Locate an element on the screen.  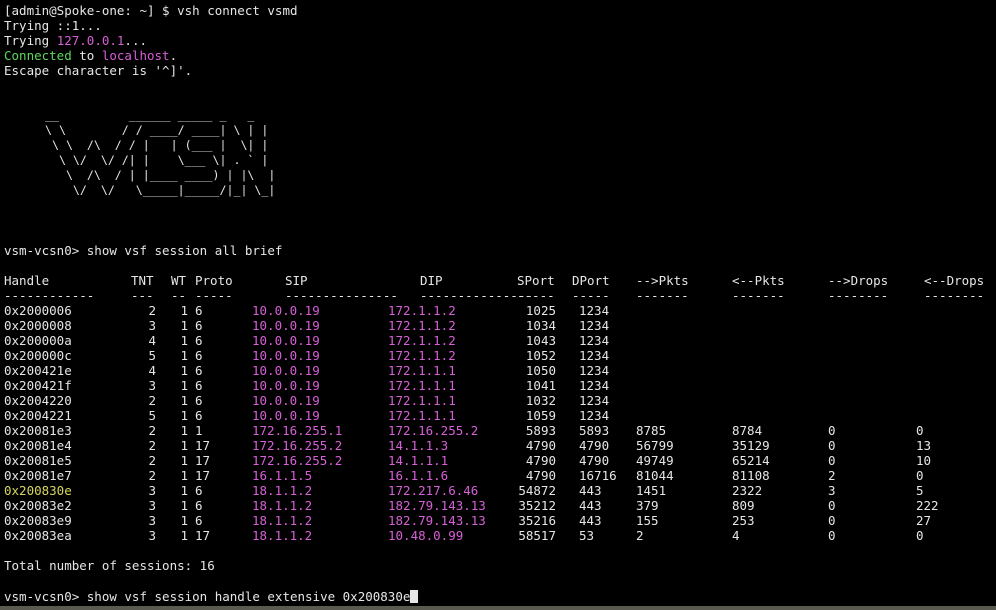
command-session-brief: vsm-vcsn0> show vsf session all brief is located at coordinates (143, 250).